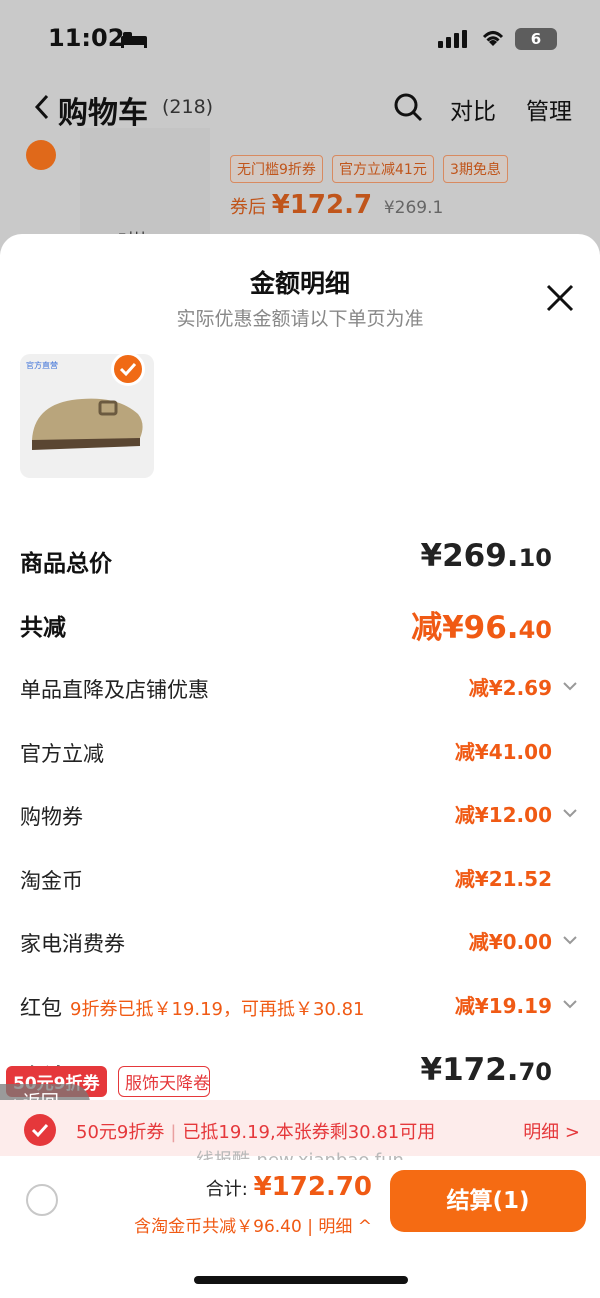 The image size is (600, 1298). I want to click on row-taobao-coins: 淘金币 减¥21.52, so click(300, 881).